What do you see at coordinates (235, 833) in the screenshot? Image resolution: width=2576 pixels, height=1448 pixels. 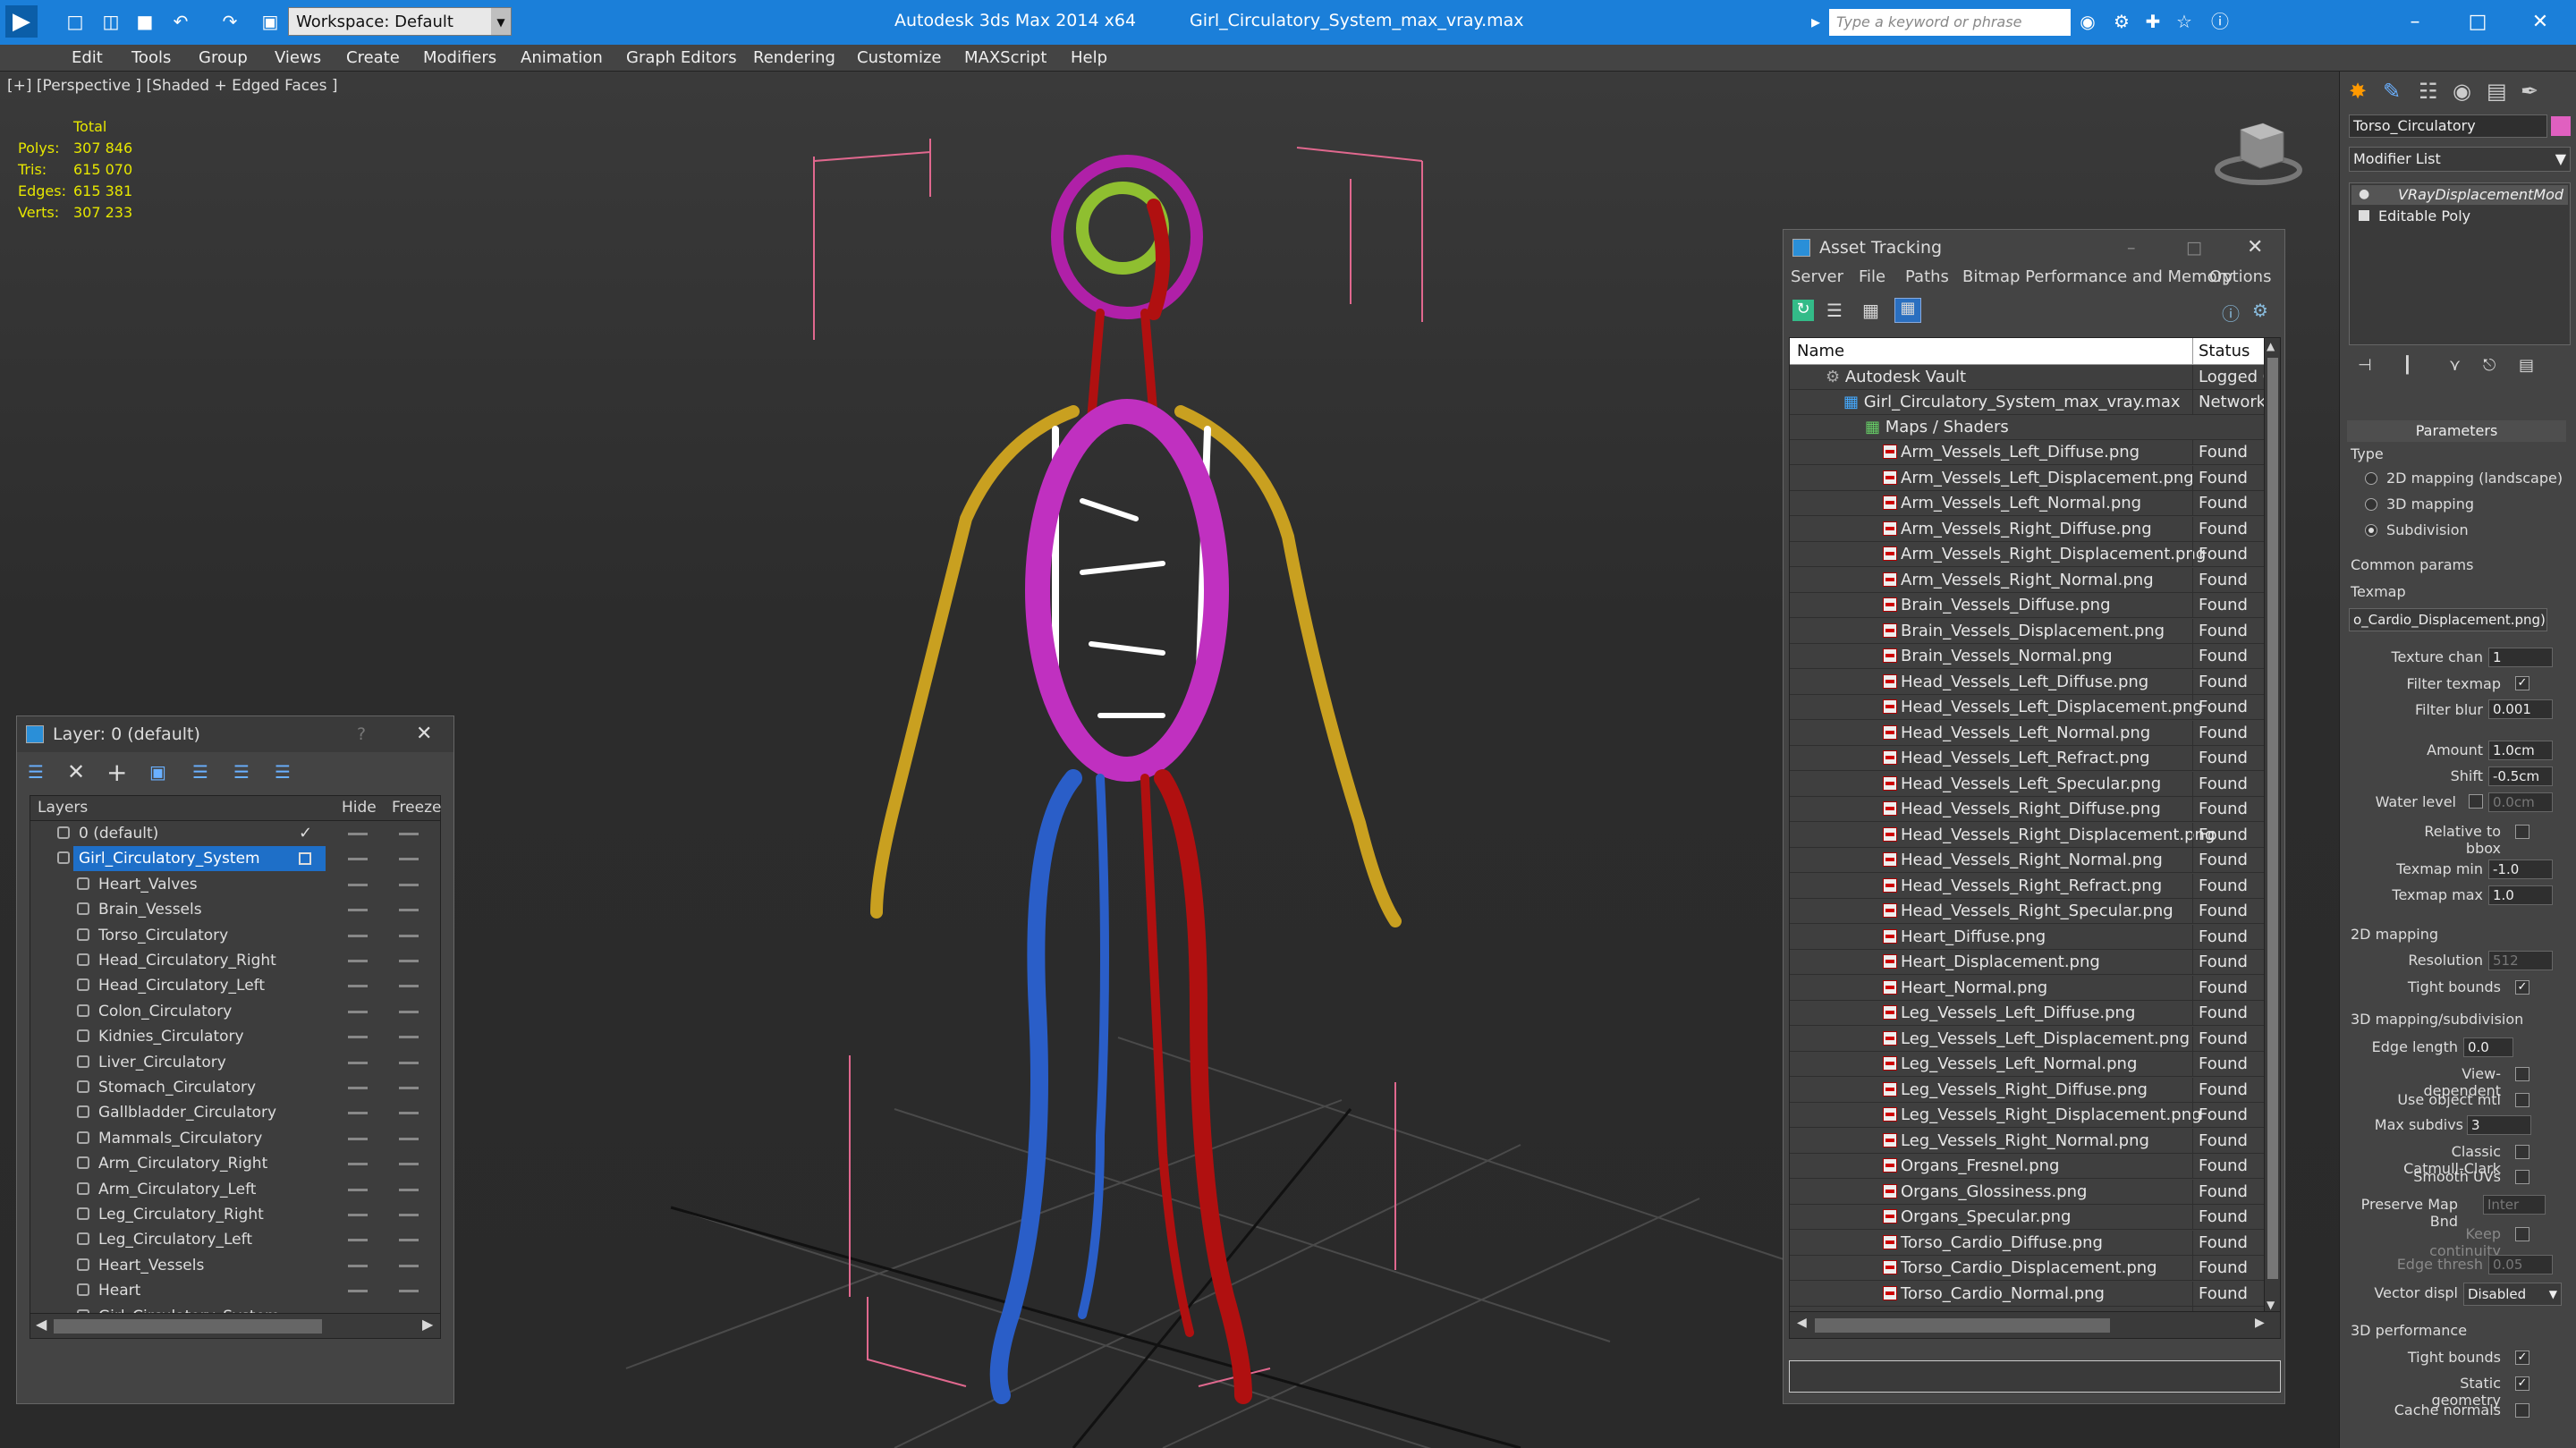 I see `layer-row: 0 (default) ✓` at bounding box center [235, 833].